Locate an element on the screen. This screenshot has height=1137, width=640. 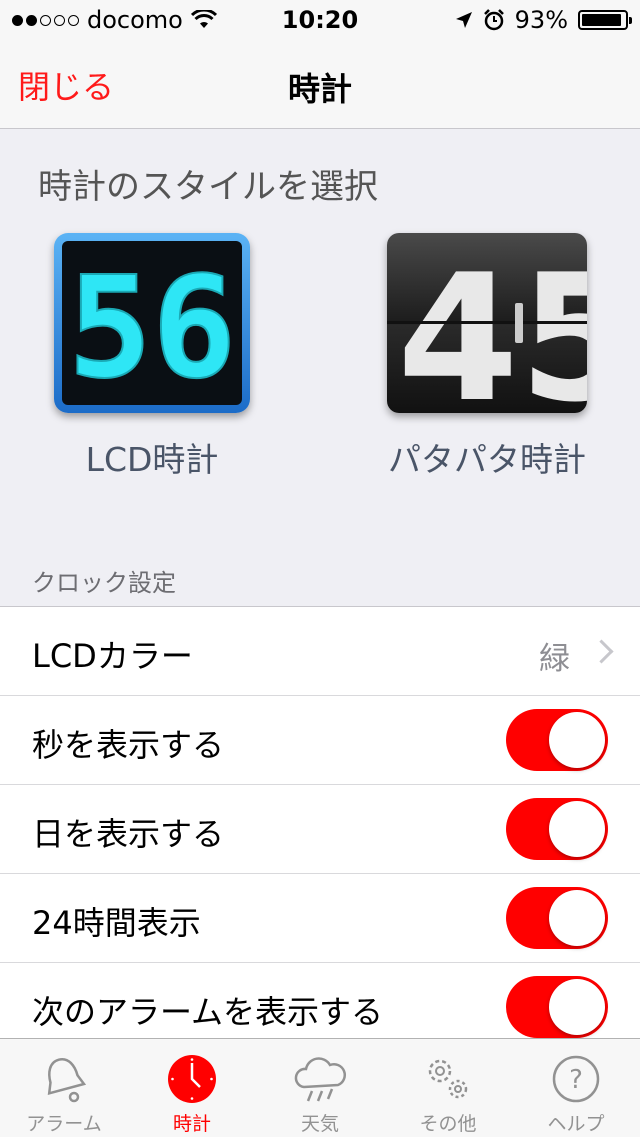
help-icon: ? is located at coordinates (576, 1079).